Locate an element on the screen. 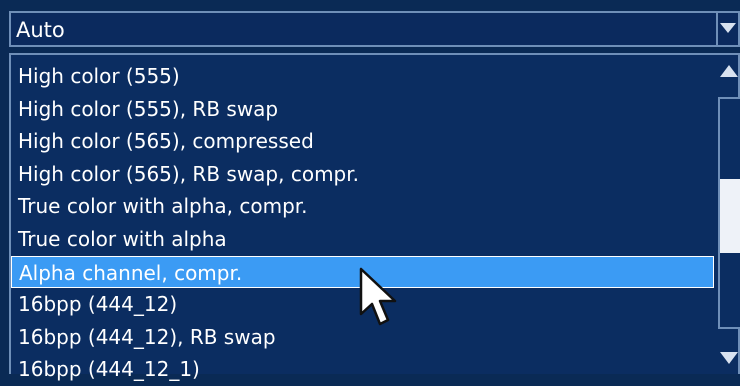 Image resolution: width=740 pixels, height=386 pixels. dropdown-toggle-button is located at coordinates (727, 29).